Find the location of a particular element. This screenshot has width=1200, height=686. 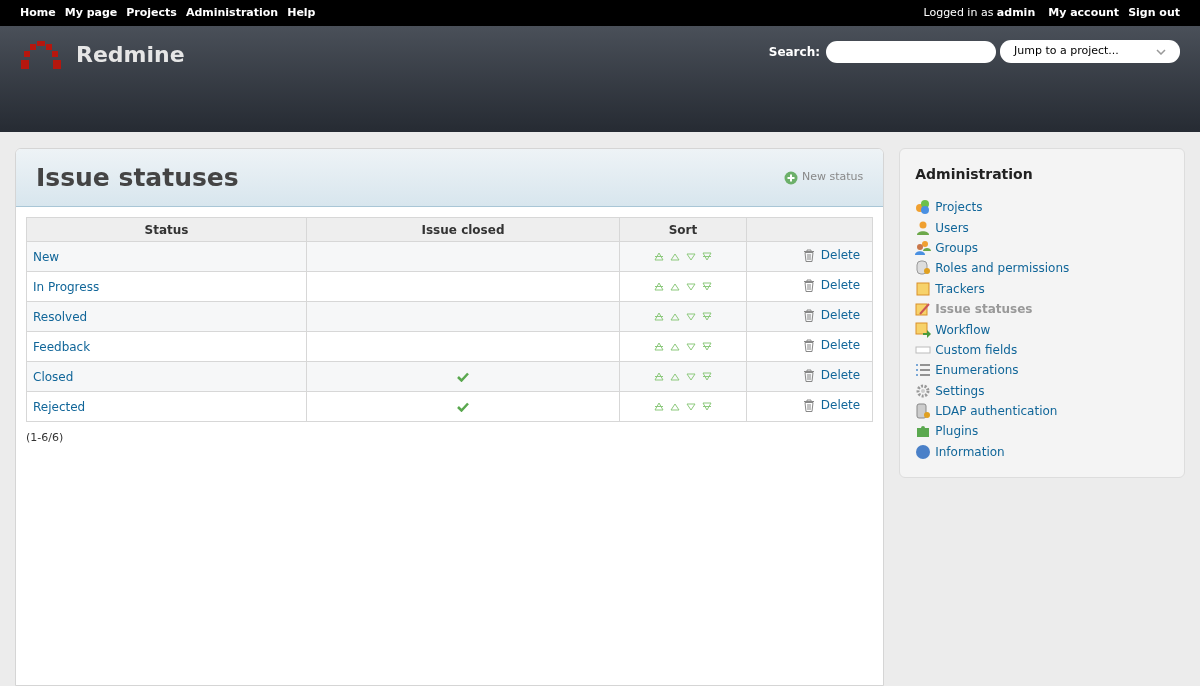

new-status-link: New status is located at coordinates (823, 177).